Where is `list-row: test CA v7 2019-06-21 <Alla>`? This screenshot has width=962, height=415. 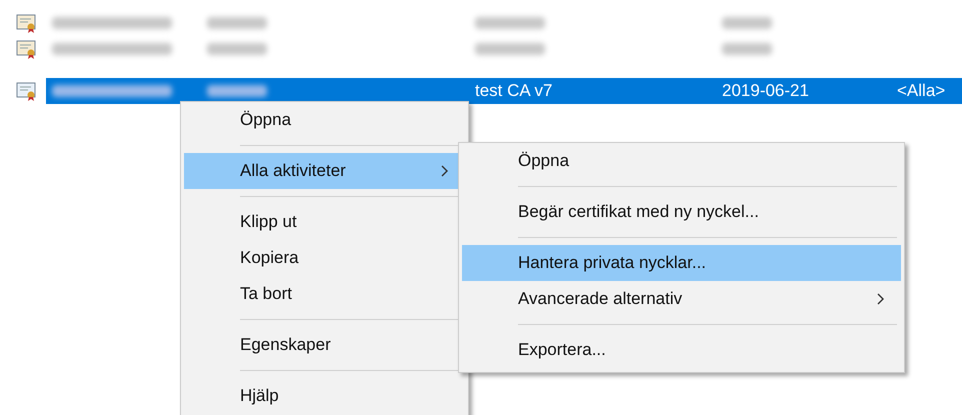
list-row: test CA v7 2019-06-21 <Alla> is located at coordinates (504, 91).